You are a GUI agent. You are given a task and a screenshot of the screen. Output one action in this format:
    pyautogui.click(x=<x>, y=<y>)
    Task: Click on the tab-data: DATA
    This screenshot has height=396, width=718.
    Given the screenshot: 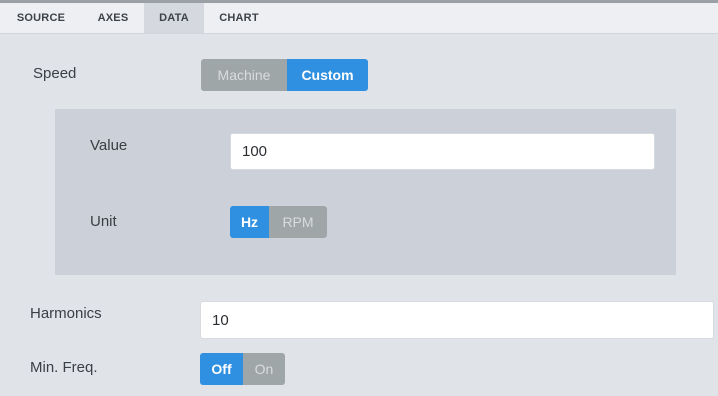 What is the action you would take?
    pyautogui.click(x=174, y=18)
    